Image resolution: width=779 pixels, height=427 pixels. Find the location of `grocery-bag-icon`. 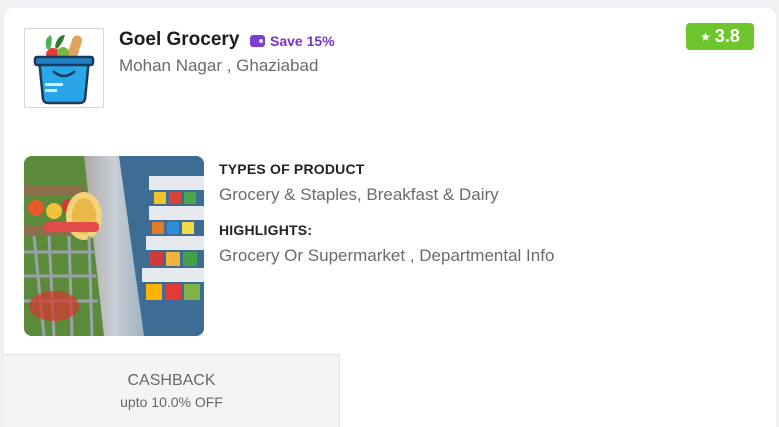

grocery-bag-icon is located at coordinates (64, 70).